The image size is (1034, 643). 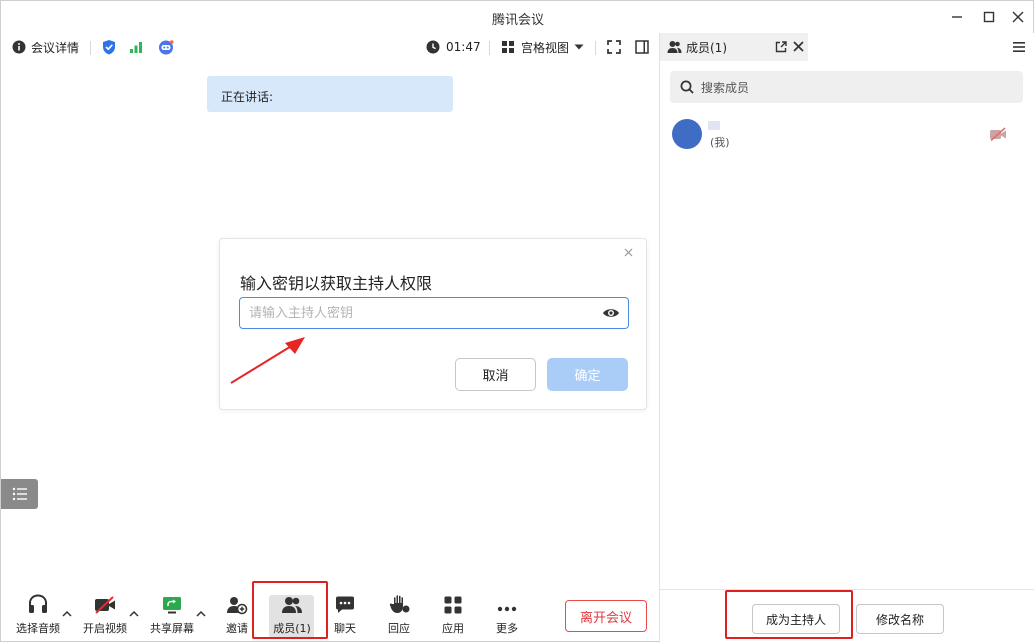 I want to click on tab-members: 成员(1), so click(x=734, y=47).